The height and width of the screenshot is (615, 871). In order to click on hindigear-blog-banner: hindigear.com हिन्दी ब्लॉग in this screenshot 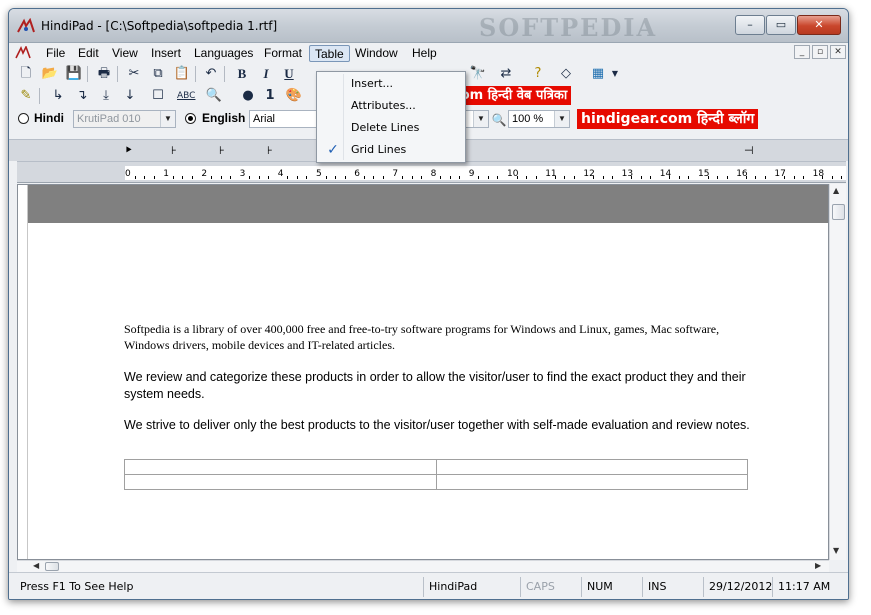, I will do `click(668, 119)`.